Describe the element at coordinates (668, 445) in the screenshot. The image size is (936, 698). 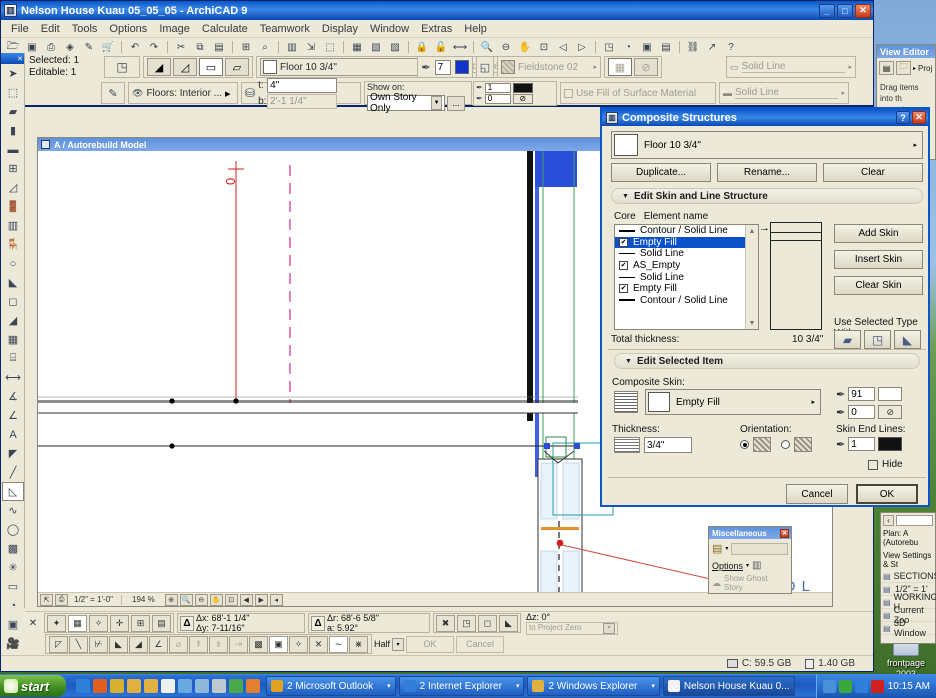
I see `thickness-input: 3/4"` at that location.